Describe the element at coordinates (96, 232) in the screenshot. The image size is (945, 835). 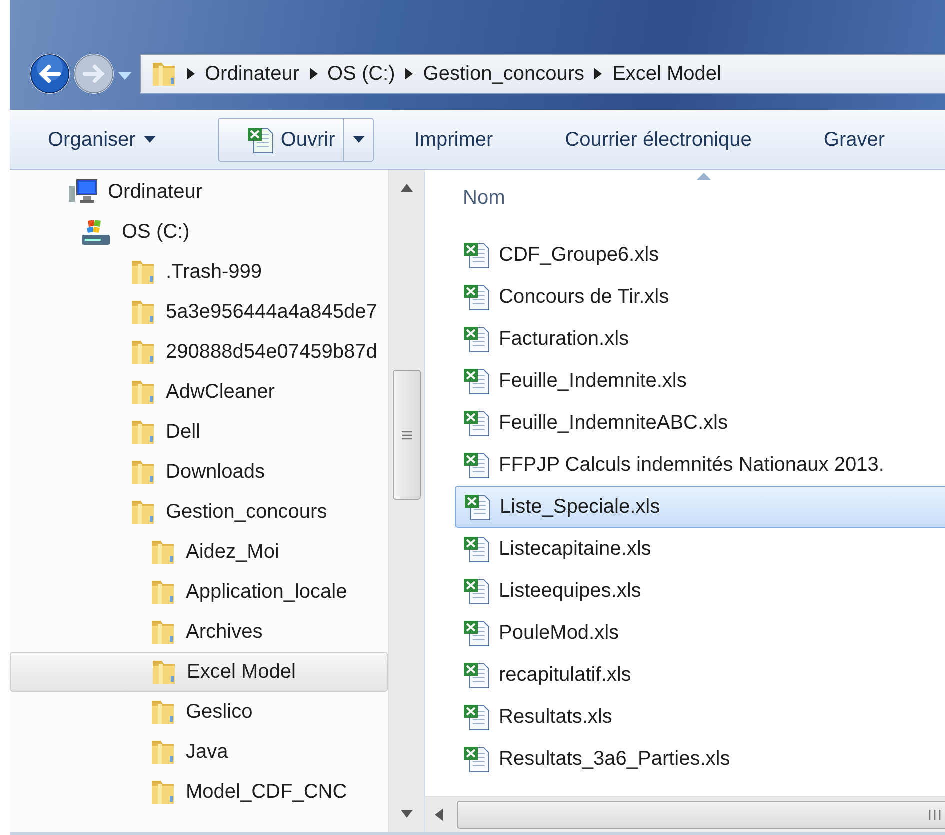
I see `drive-icon` at that location.